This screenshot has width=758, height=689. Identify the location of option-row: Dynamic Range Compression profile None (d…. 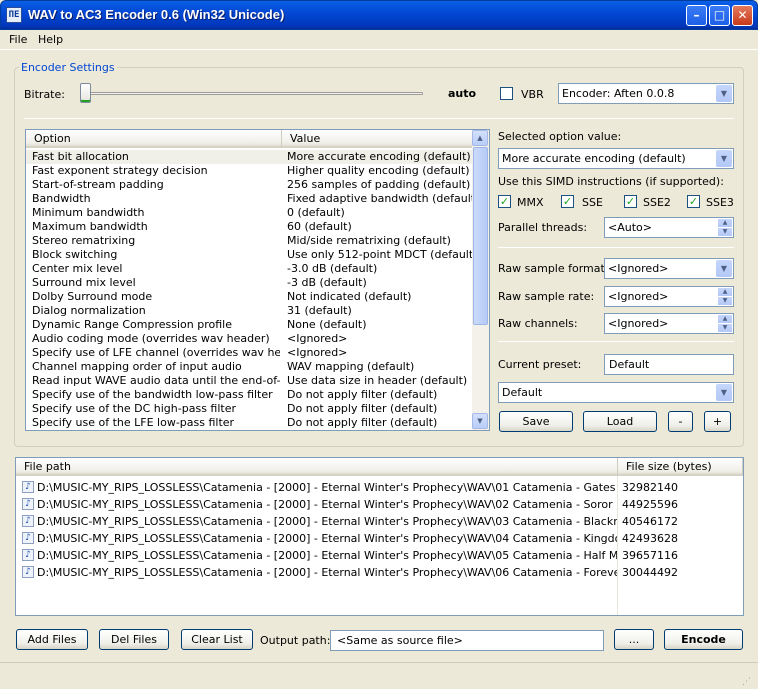
(249, 325).